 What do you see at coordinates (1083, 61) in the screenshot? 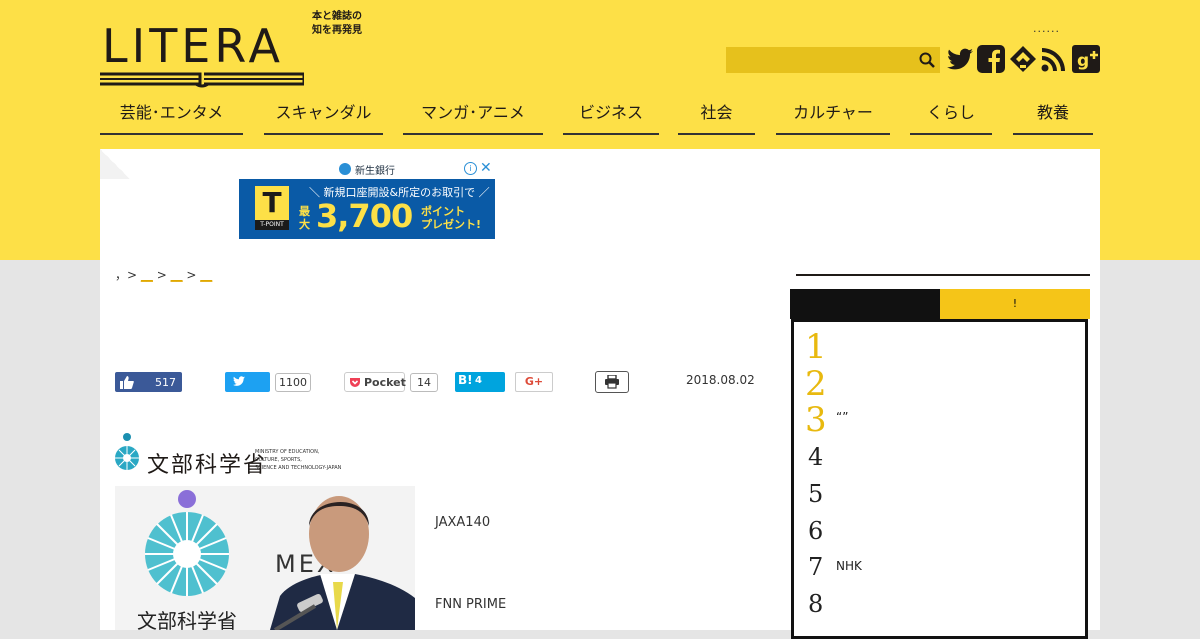
I see `svg-text: g` at bounding box center [1083, 61].